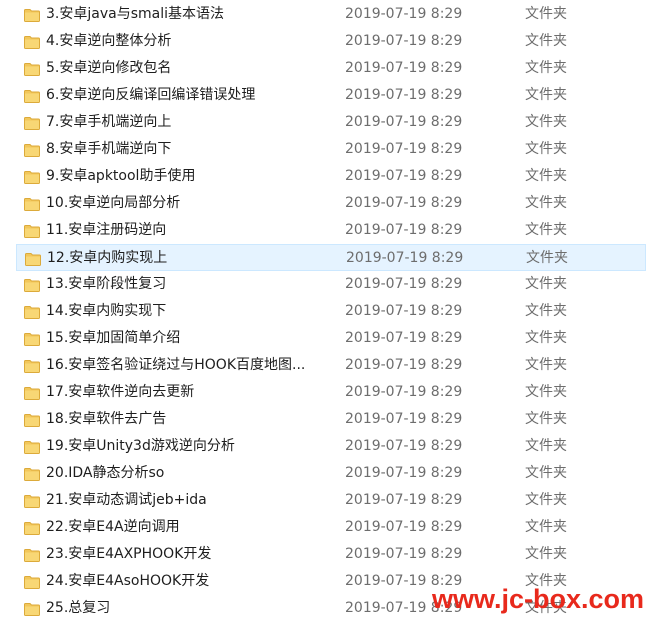 The width and height of the screenshot is (646, 622). I want to click on file-row: 19.安卓Unity3d游戏逆向分析 2019-07-19 8:29 文件夹, so click(331, 446).